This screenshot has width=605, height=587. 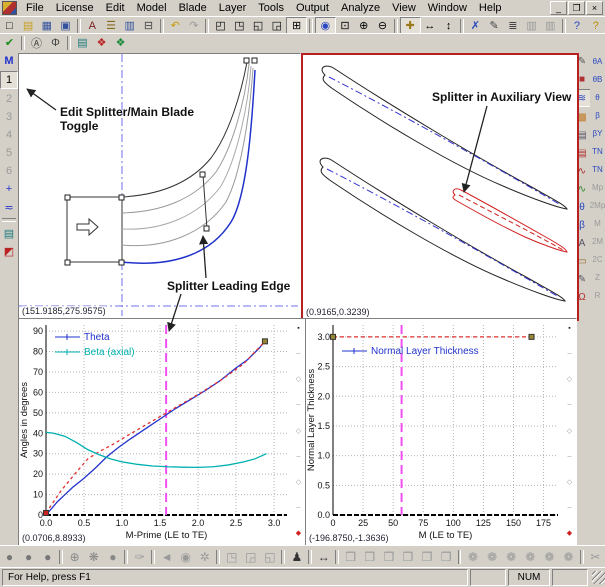 I want to click on menu-blade: Blade, so click(x=193, y=8).